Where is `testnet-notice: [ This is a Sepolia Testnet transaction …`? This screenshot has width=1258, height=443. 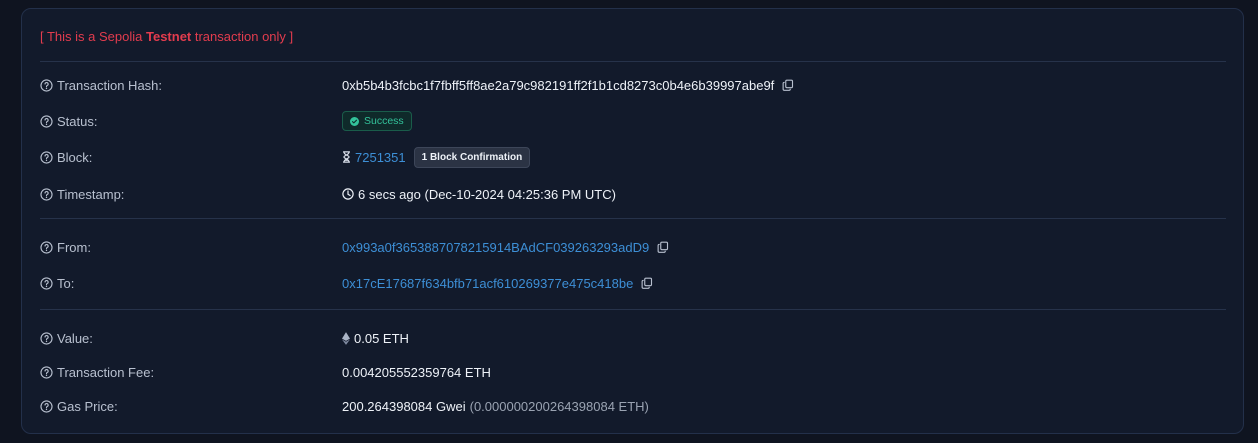 testnet-notice: [ This is a Sepolia Testnet transaction … is located at coordinates (166, 36).